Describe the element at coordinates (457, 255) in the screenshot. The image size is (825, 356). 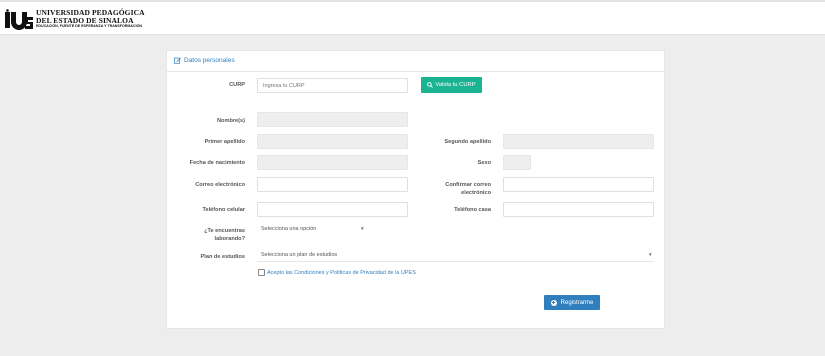
I see `plan-select: Selecciona un plan de estudios ▼` at that location.